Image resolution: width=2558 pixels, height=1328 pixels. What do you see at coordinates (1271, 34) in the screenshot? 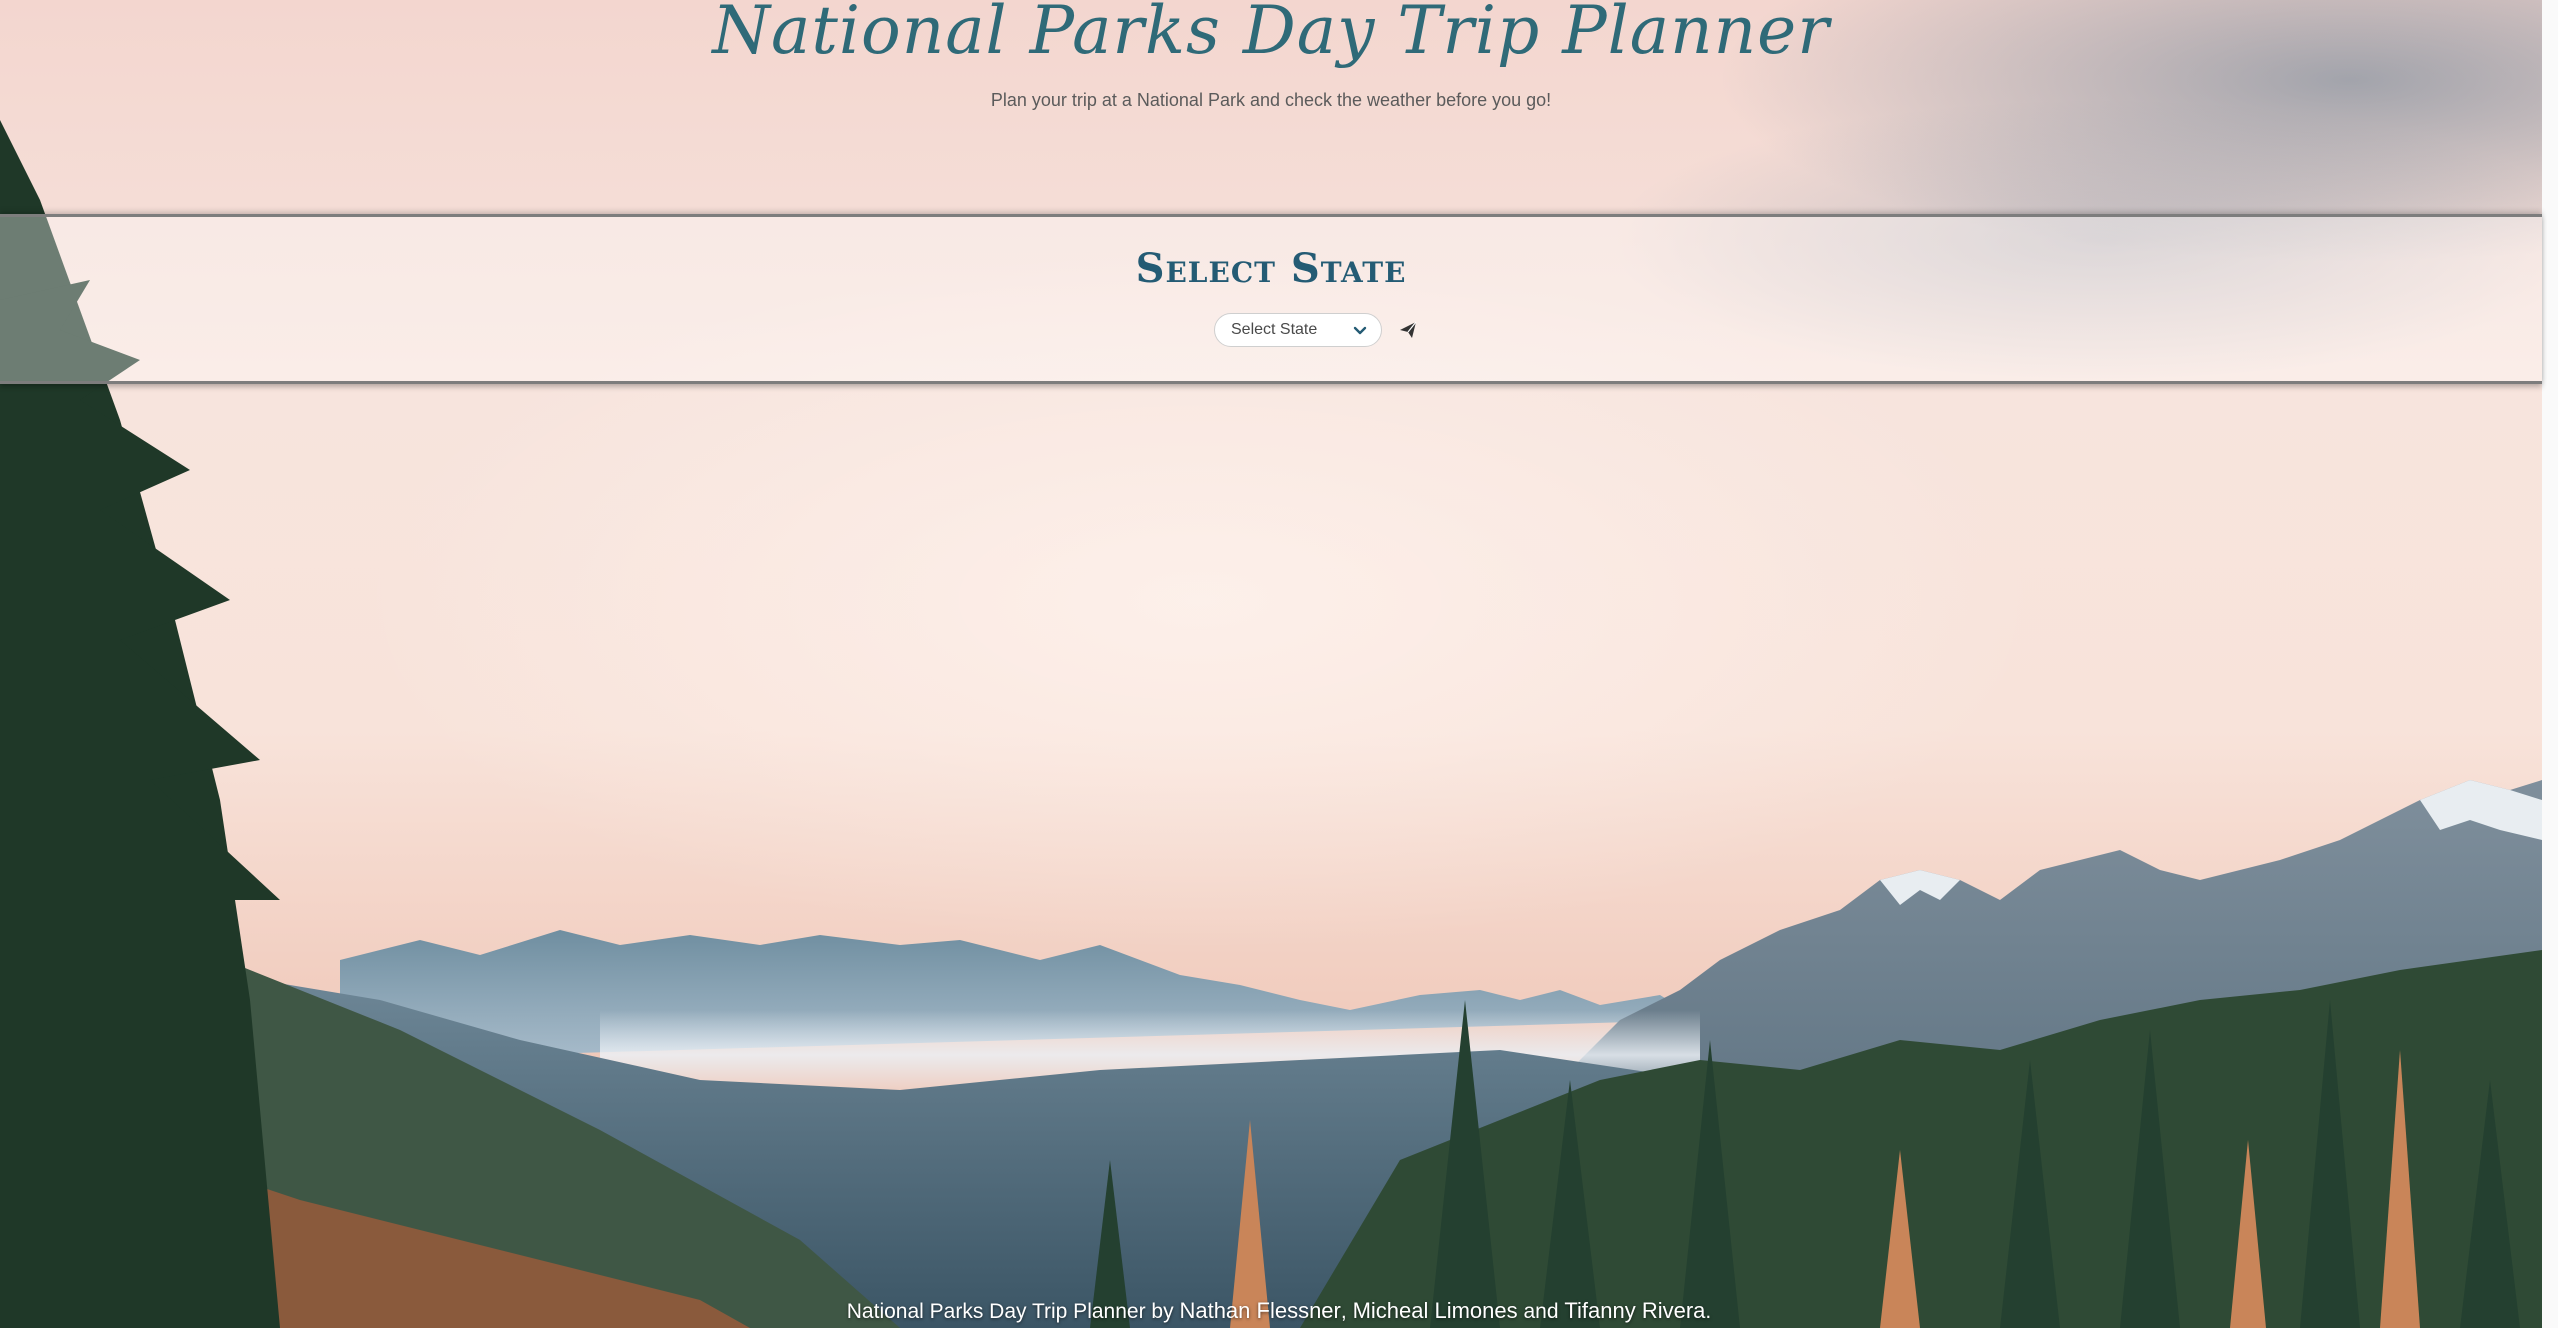
I see `site-title: National Parks Day Trip Planner` at bounding box center [1271, 34].